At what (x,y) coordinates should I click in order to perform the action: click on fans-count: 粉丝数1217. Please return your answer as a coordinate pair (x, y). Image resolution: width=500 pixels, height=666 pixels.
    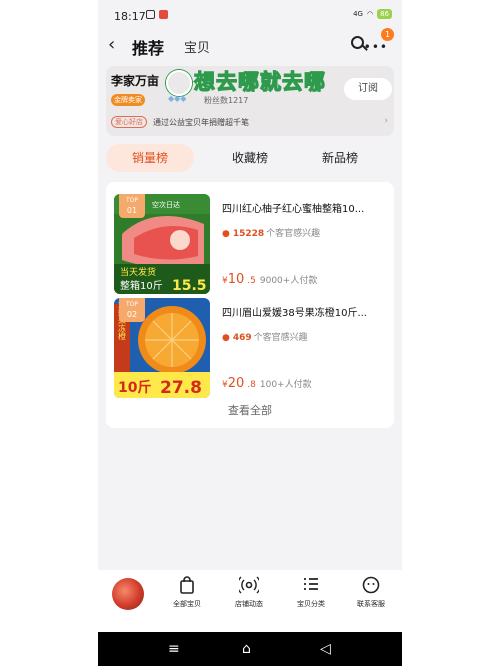
    Looking at the image, I should click on (226, 100).